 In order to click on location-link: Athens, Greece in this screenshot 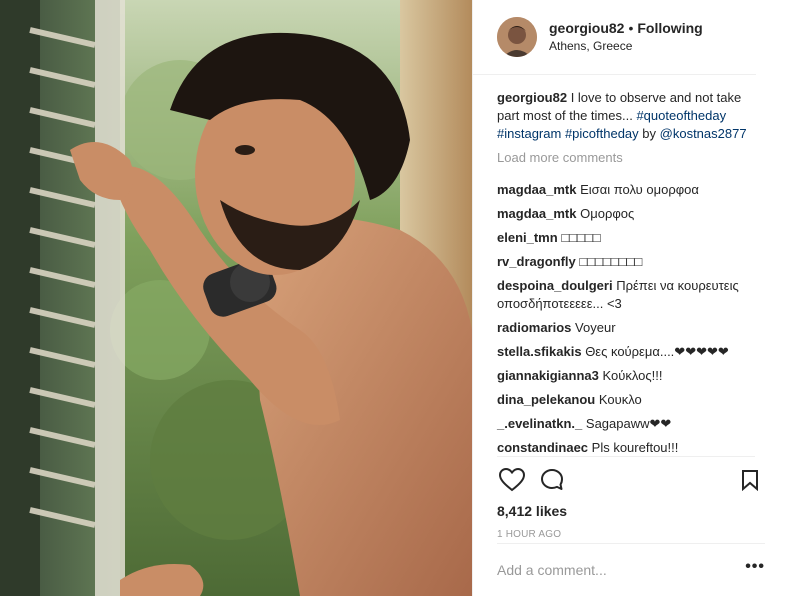, I will do `click(626, 46)`.